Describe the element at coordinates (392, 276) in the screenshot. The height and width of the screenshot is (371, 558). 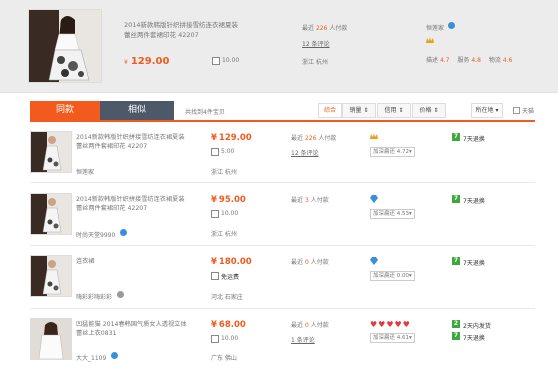
I see `compare-dropdown: 加深扁还 0.00▾` at that location.